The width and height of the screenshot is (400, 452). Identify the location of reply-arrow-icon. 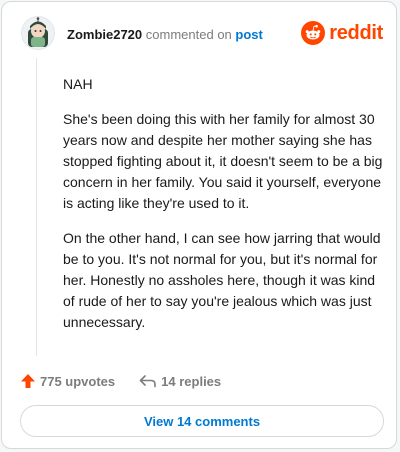
(147, 381).